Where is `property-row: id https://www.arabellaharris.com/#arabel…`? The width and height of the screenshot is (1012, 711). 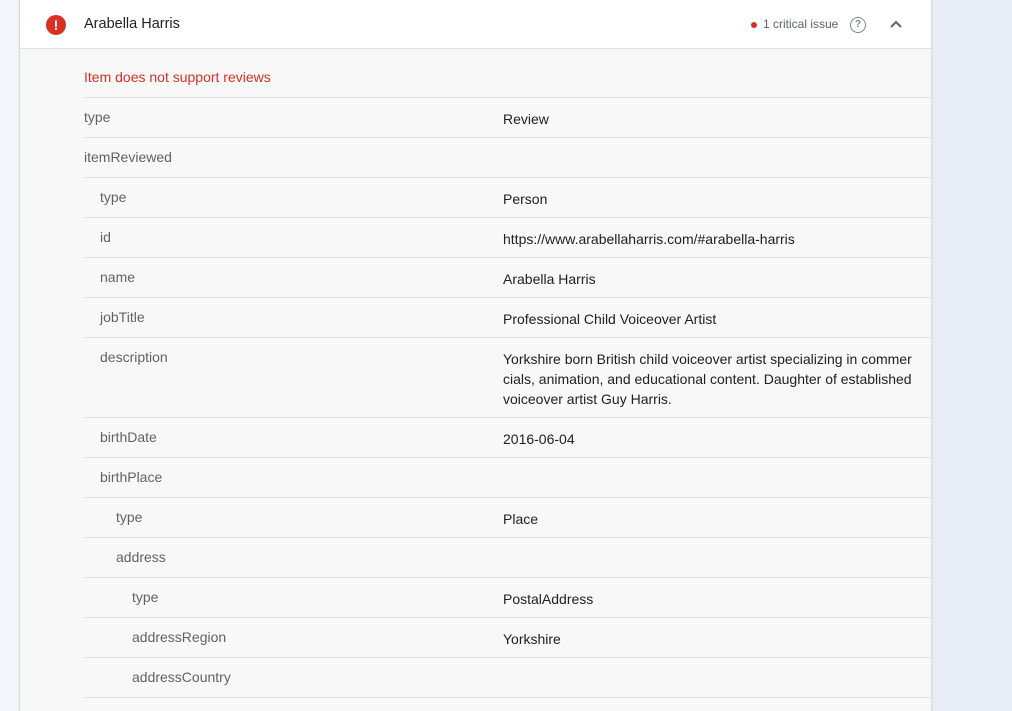 property-row: id https://www.arabellaharris.com/#arabel… is located at coordinates (507, 237).